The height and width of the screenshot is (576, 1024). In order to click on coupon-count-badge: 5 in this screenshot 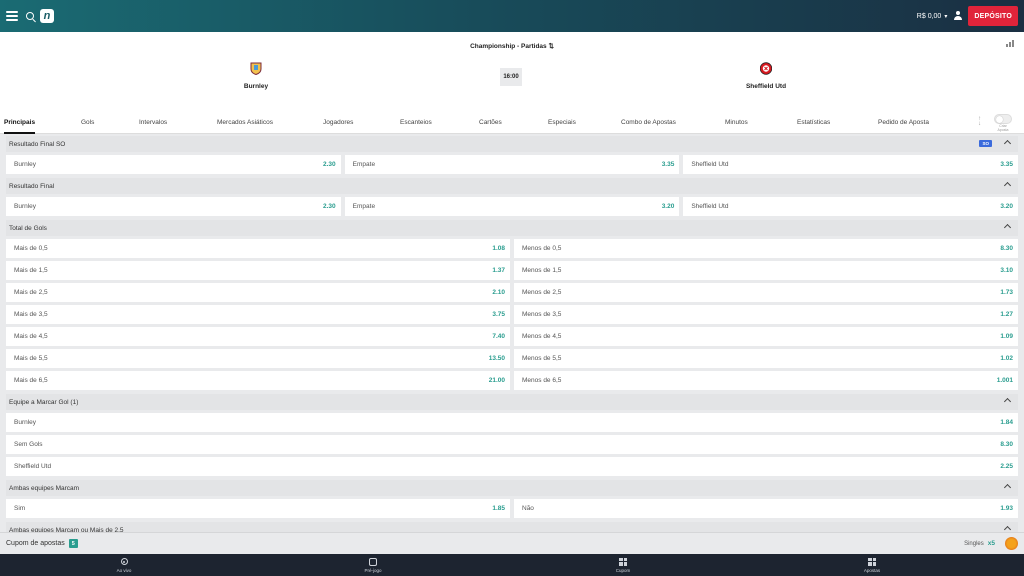, I will do `click(73, 543)`.